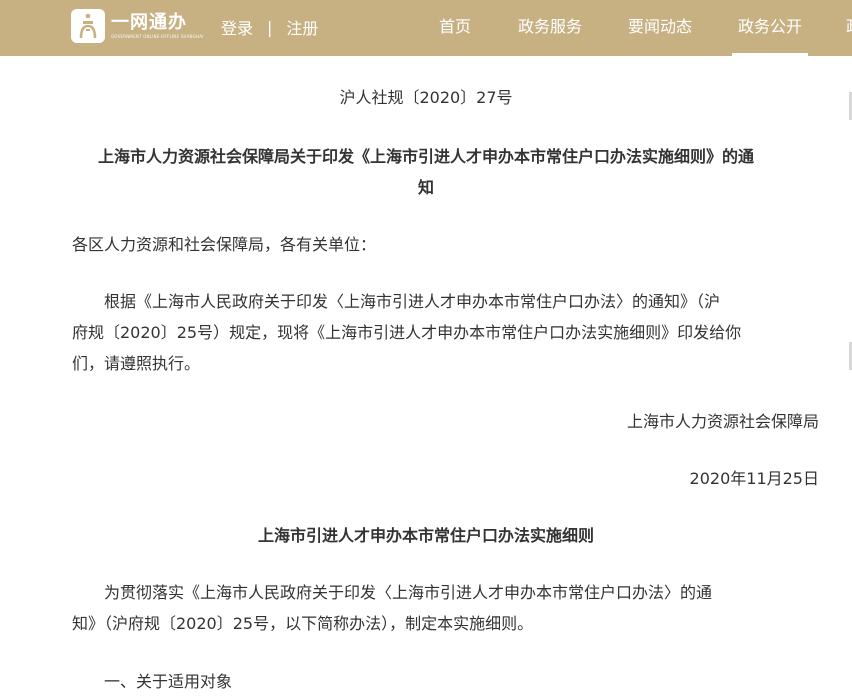 The height and width of the screenshot is (696, 852). I want to click on nav-item-overflow: 政, so click(849, 28).